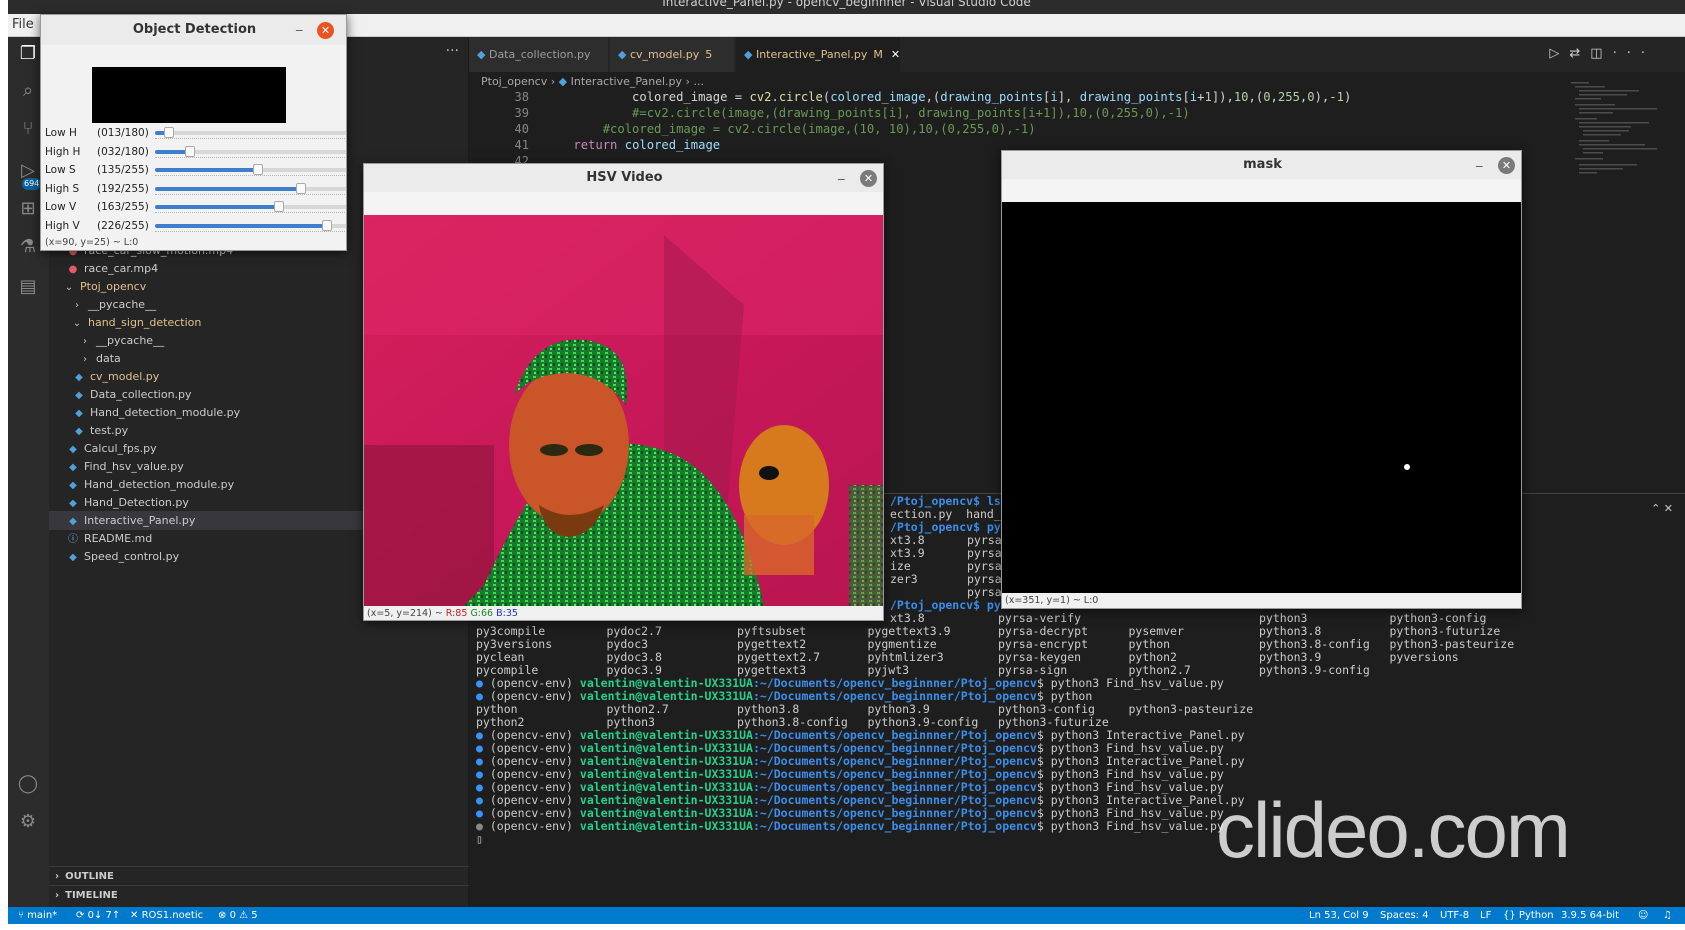 The width and height of the screenshot is (1685, 930). Describe the element at coordinates (189, 95) in the screenshot. I see `color-preview` at that location.